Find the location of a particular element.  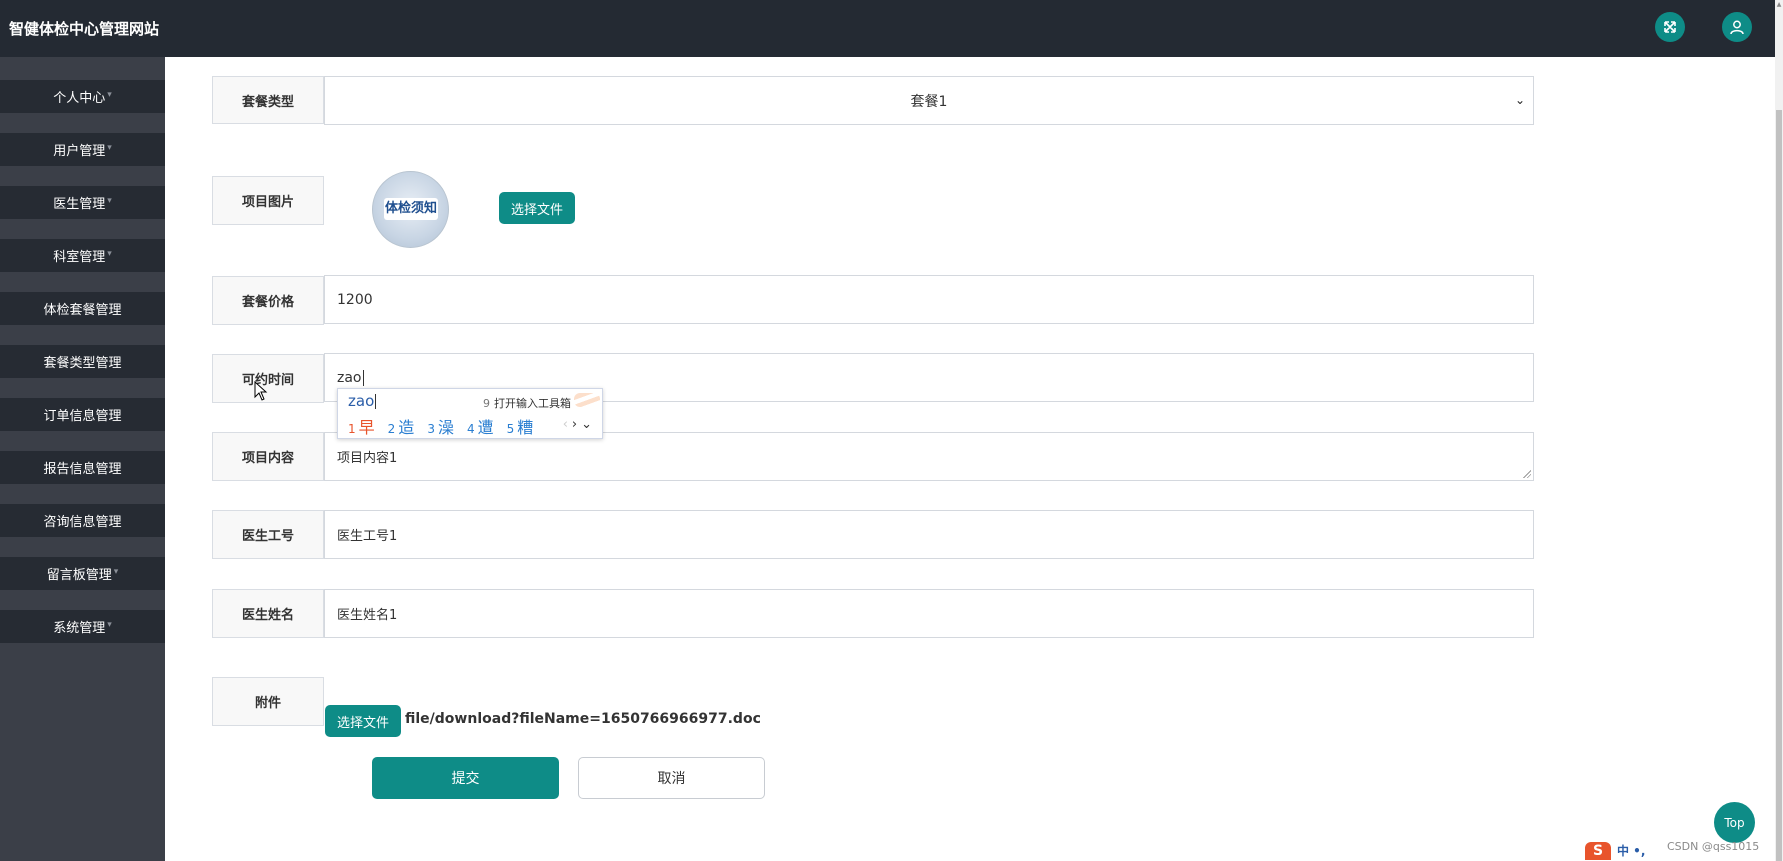

ime-toolbox-link: 9 打开输入工具箱 is located at coordinates (527, 403).